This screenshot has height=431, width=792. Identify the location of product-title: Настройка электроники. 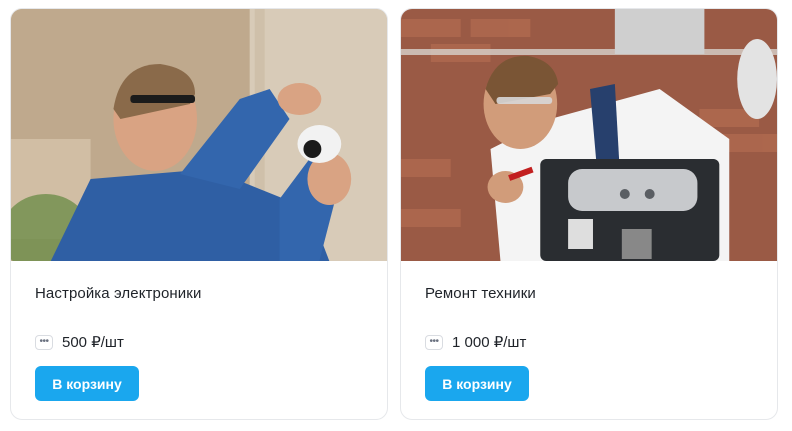
(118, 293).